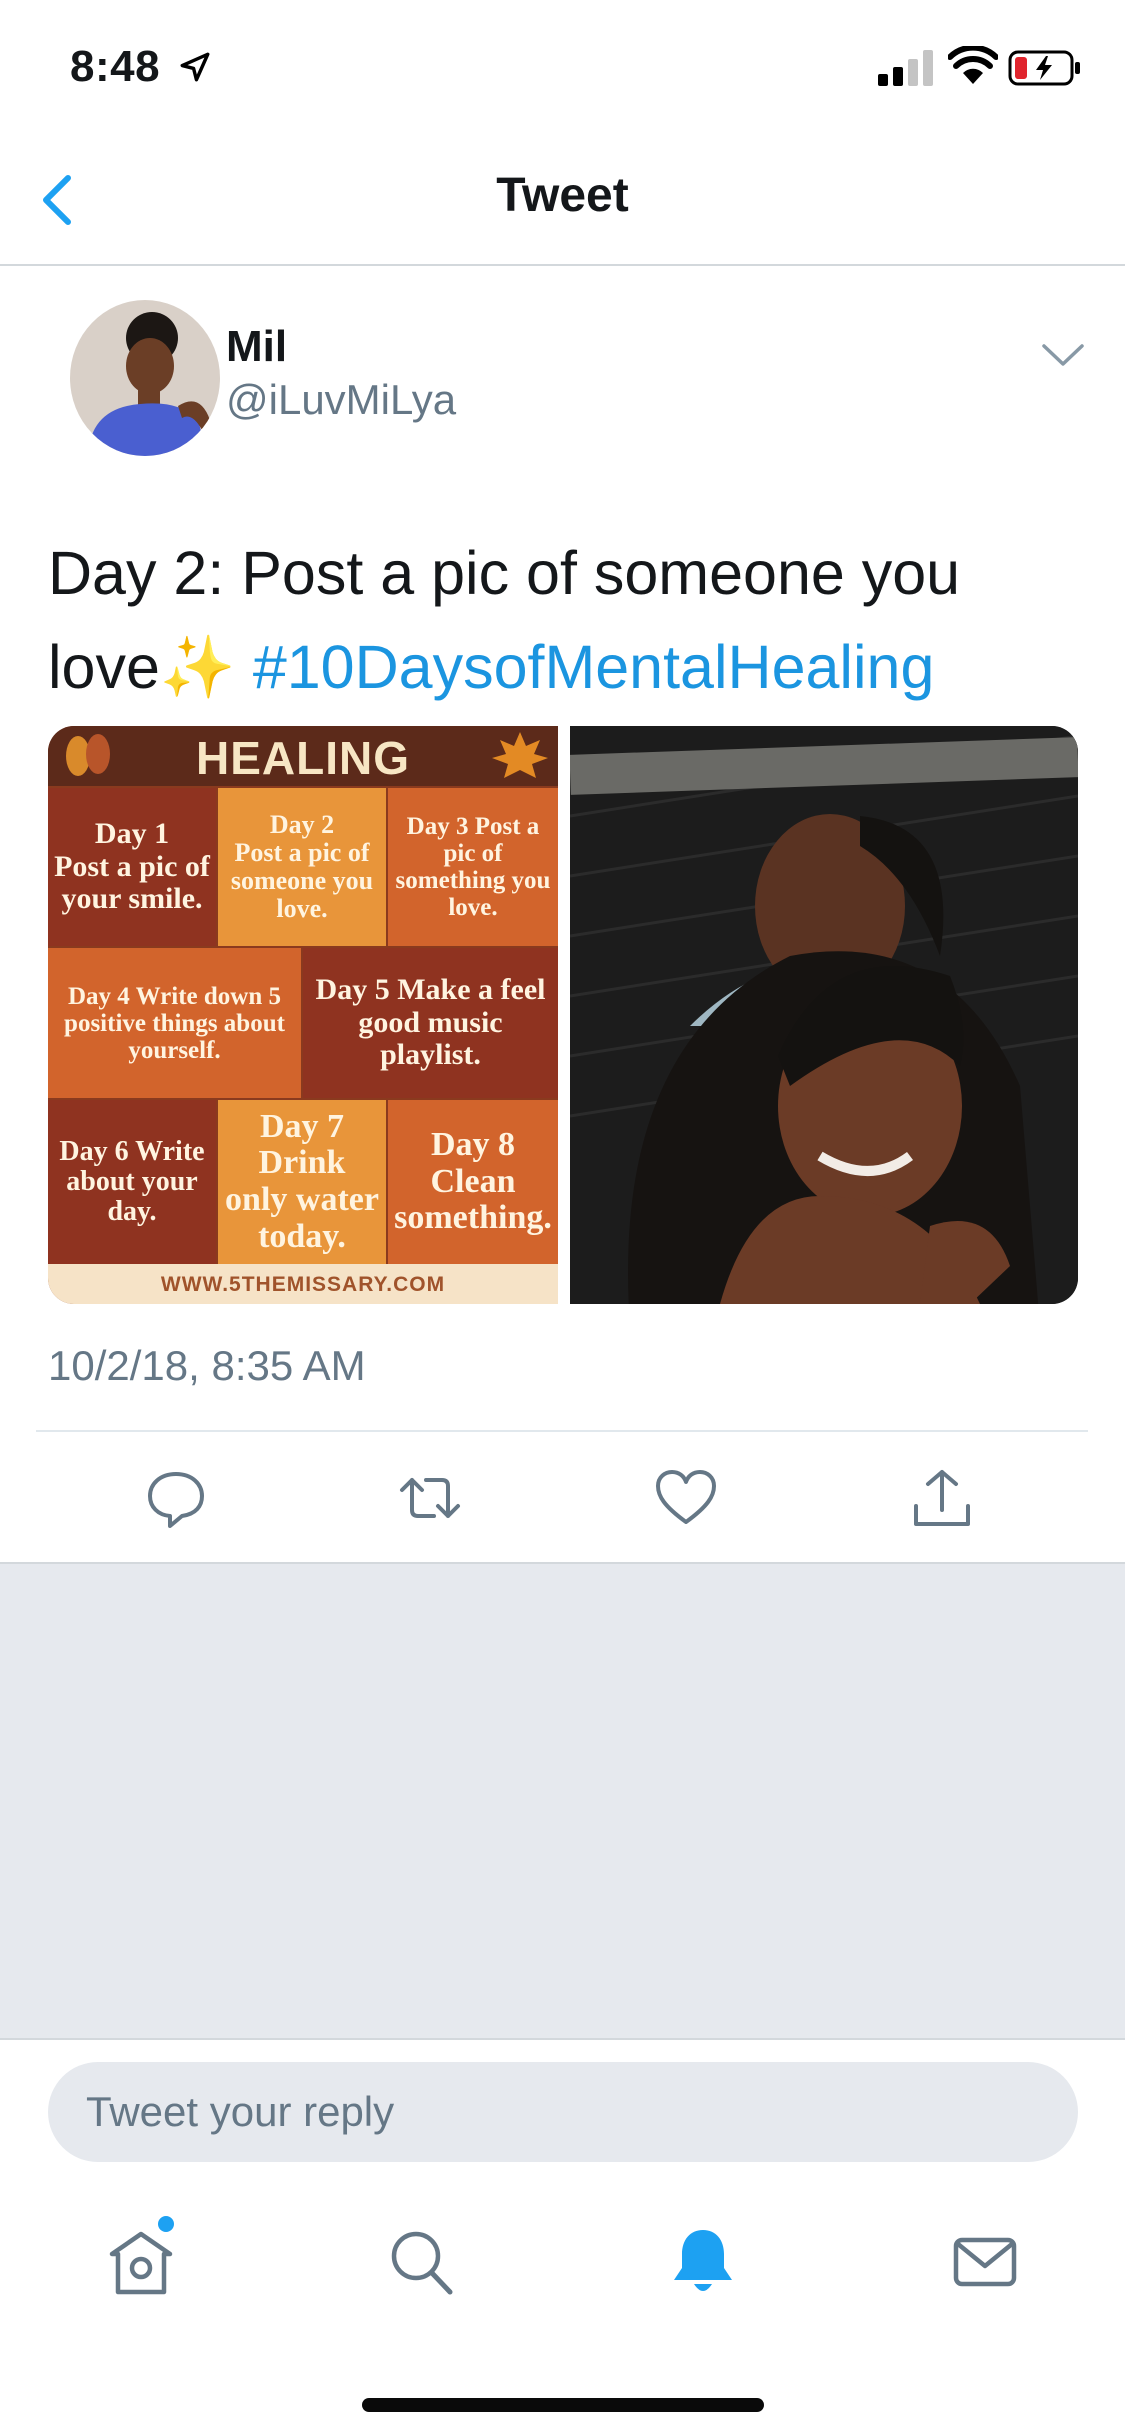 Image resolution: width=1125 pixels, height=2436 pixels. I want to click on status-time: 8:48, so click(115, 66).